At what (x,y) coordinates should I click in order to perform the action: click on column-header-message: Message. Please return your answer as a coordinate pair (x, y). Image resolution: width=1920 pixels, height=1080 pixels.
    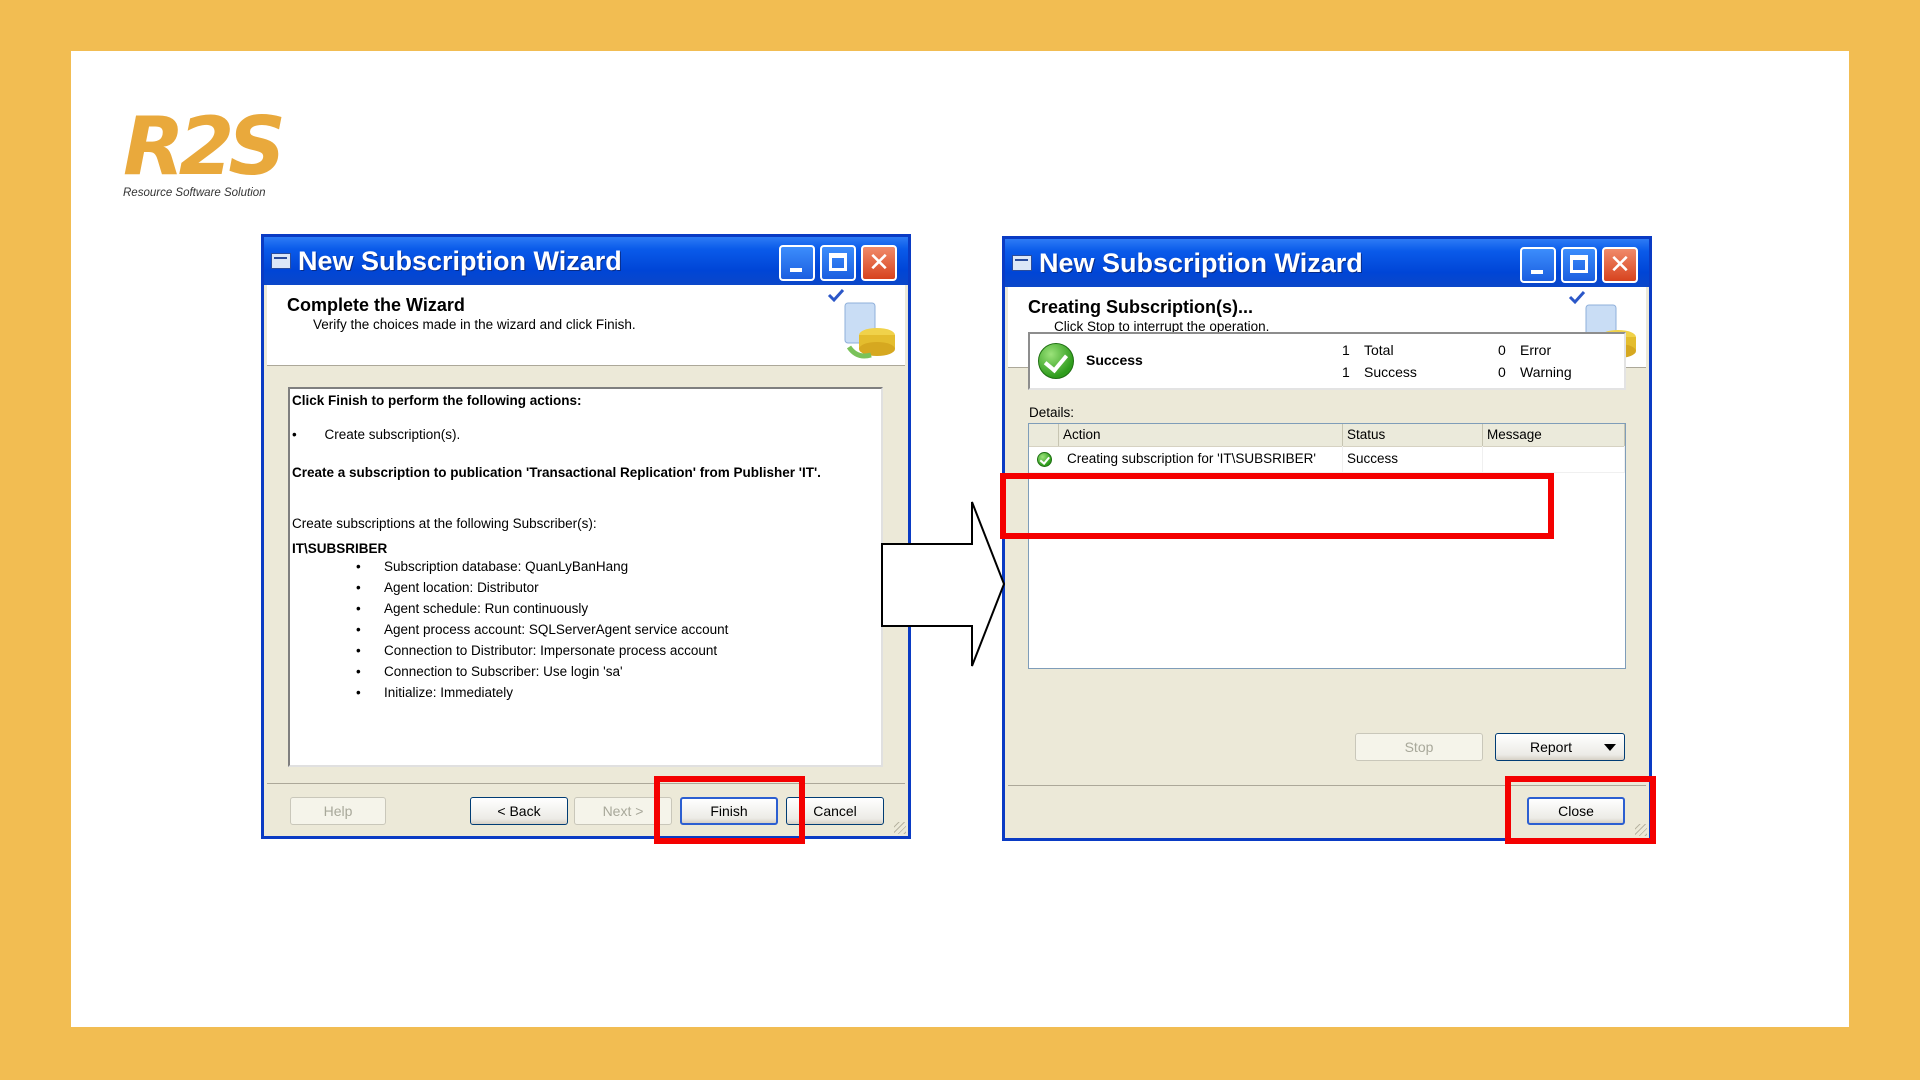
    Looking at the image, I should click on (1554, 435).